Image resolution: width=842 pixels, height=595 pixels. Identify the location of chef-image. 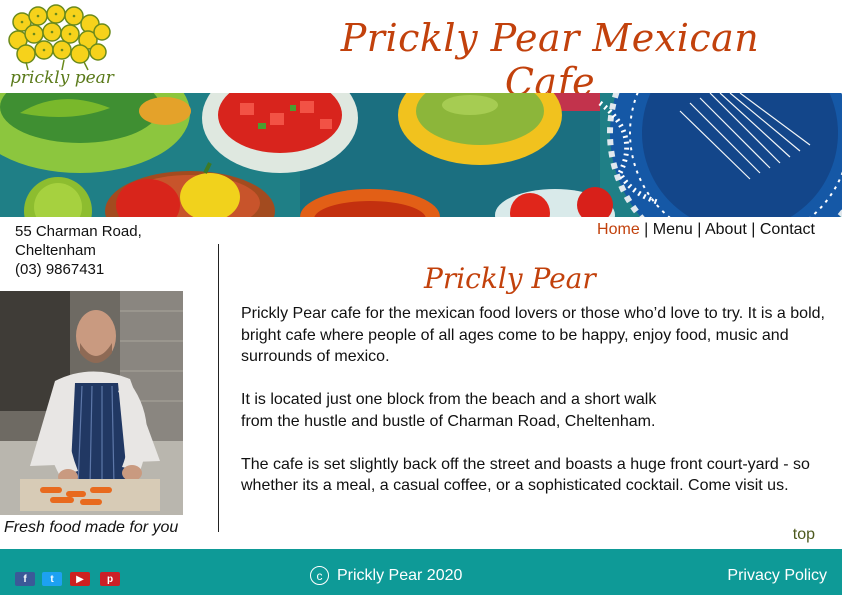
(91, 403).